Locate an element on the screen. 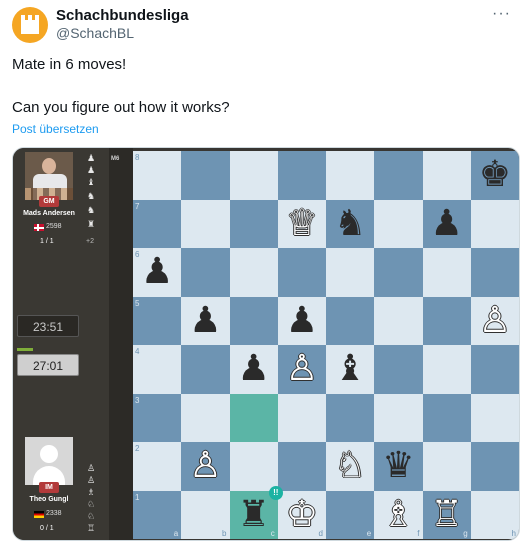 This screenshot has width=527, height=549. square-a8: 8 is located at coordinates (157, 175).